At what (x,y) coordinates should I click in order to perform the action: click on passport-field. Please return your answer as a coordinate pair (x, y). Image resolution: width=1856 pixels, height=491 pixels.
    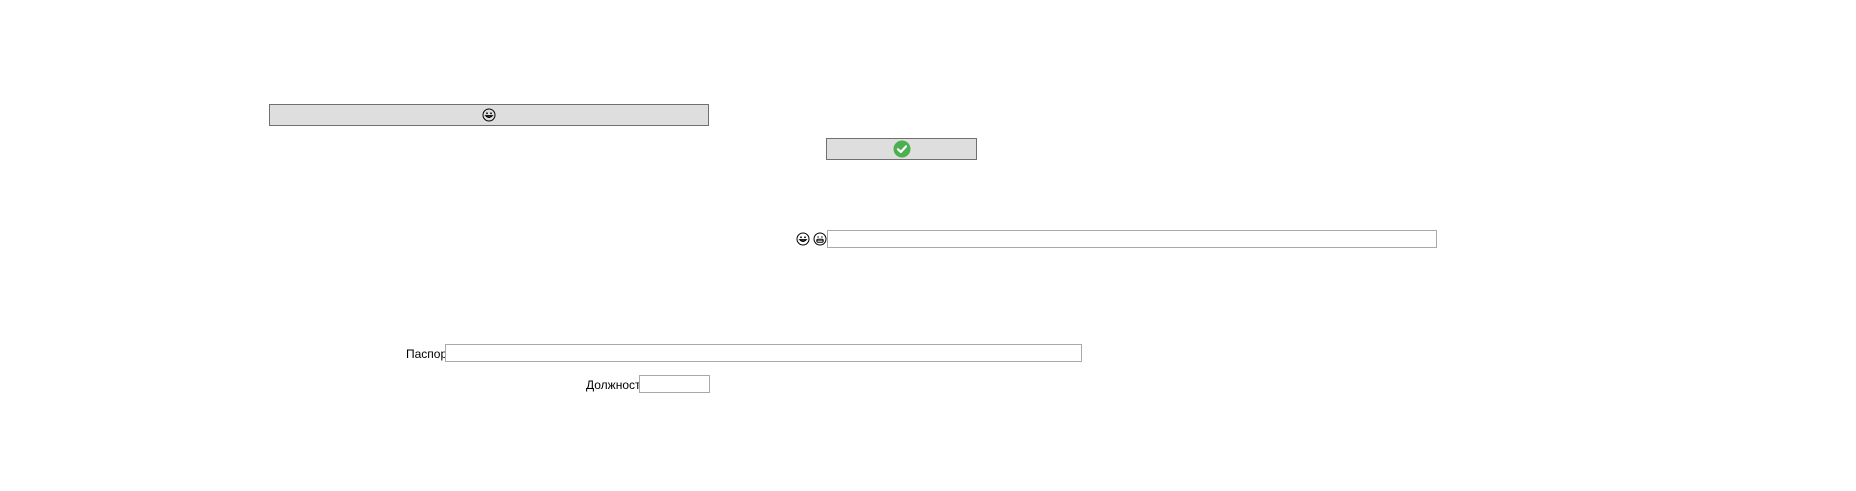
    Looking at the image, I should click on (763, 353).